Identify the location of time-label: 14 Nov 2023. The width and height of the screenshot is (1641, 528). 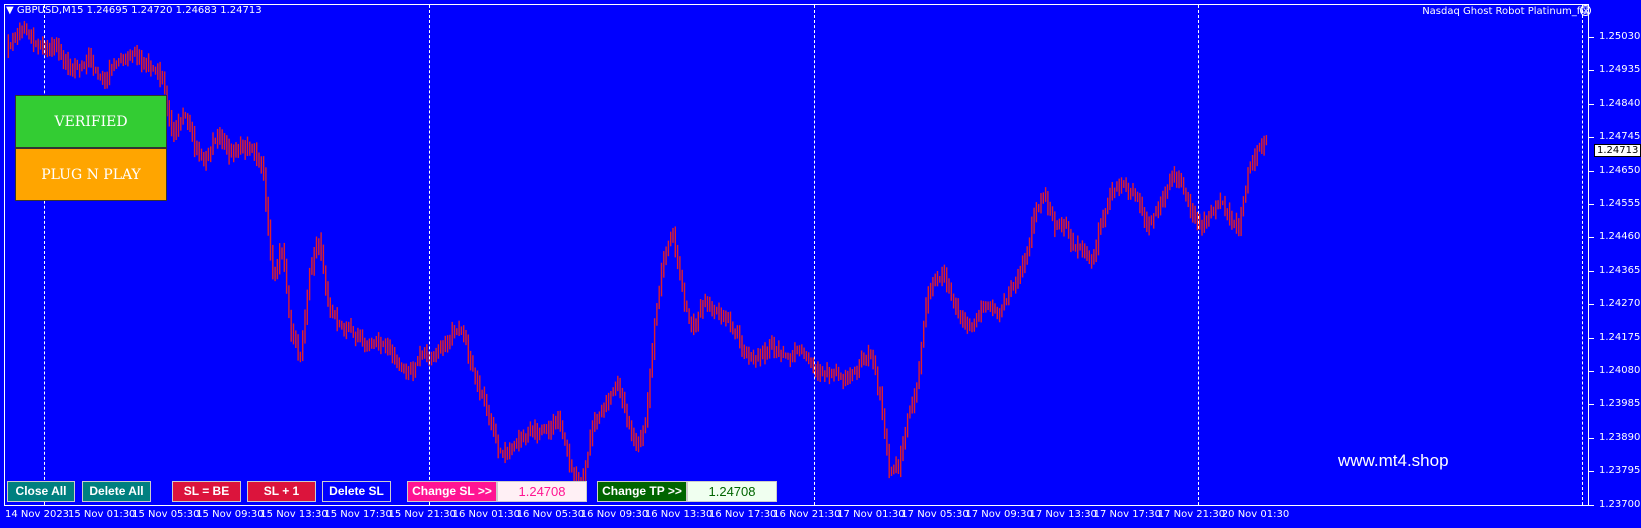
(37, 514).